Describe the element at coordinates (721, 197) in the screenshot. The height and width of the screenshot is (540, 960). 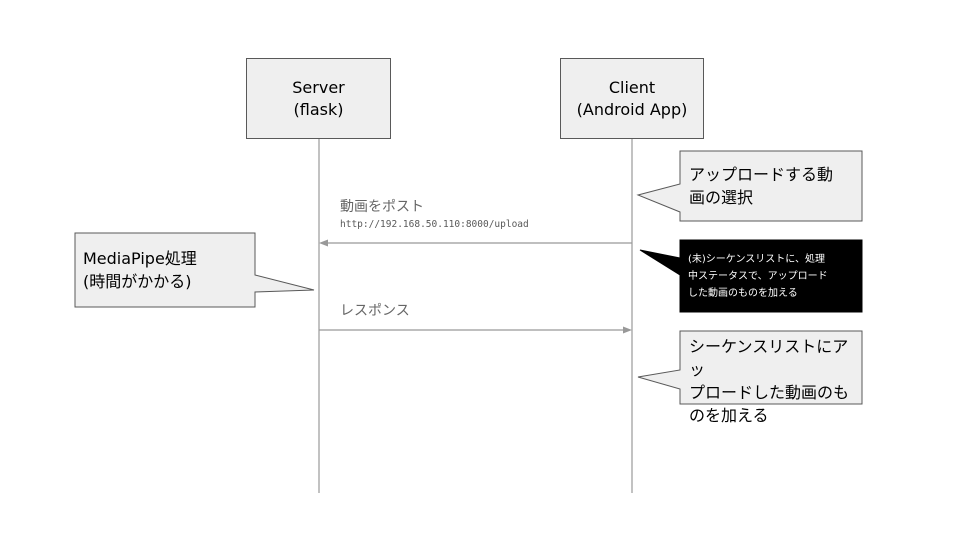
I see `client-select-note-line: 画の選択` at that location.